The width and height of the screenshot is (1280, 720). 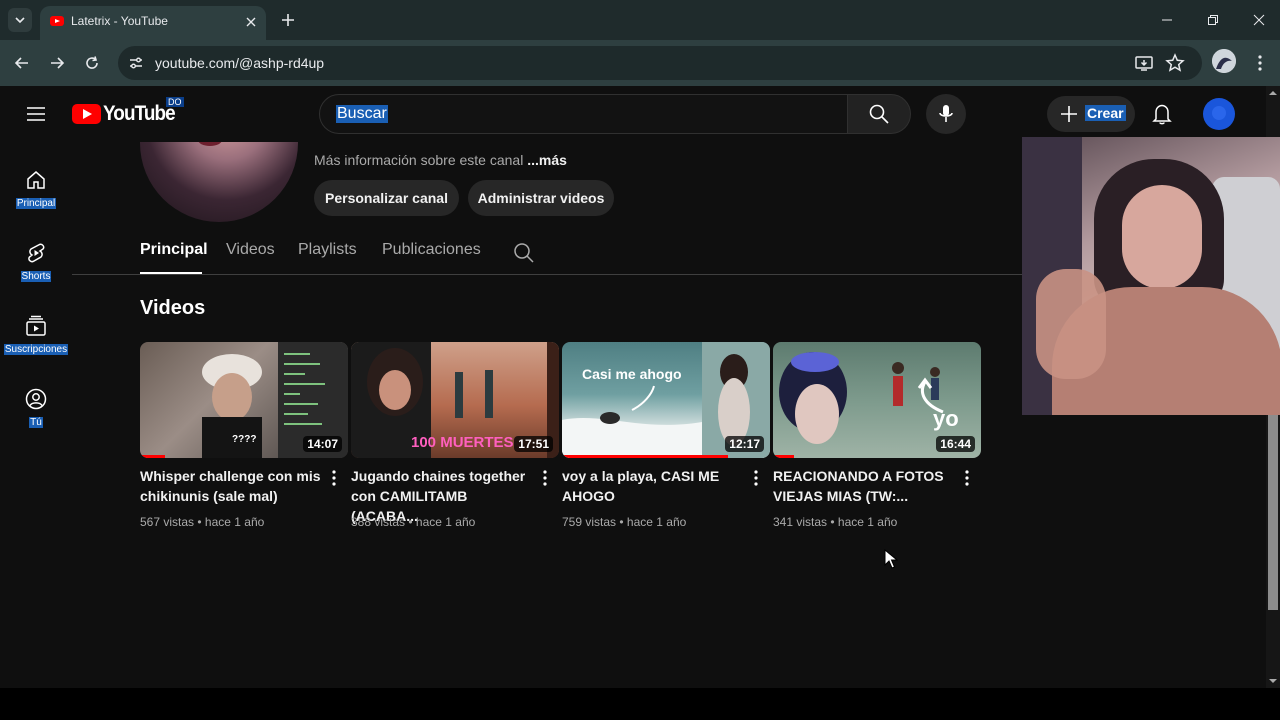 What do you see at coordinates (1175, 63) in the screenshot?
I see `bookmark-star-icon` at bounding box center [1175, 63].